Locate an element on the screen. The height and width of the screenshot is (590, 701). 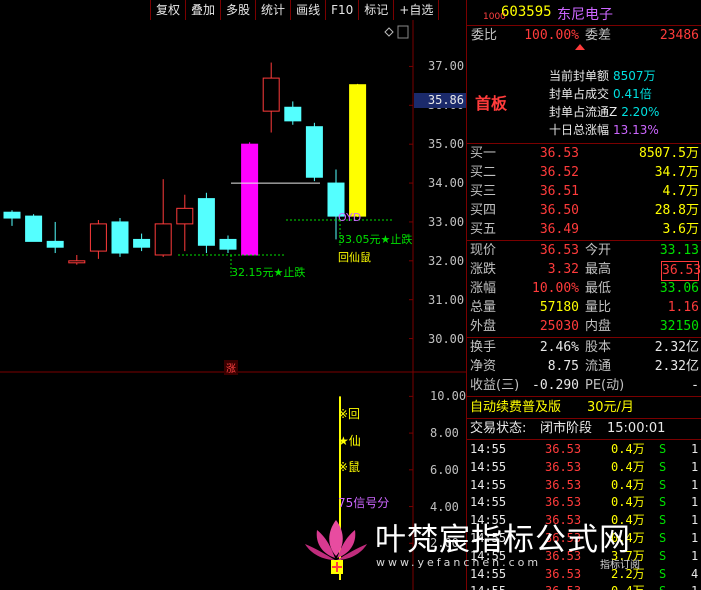
buy-row-price: 36.50 is located at coordinates (559, 210).